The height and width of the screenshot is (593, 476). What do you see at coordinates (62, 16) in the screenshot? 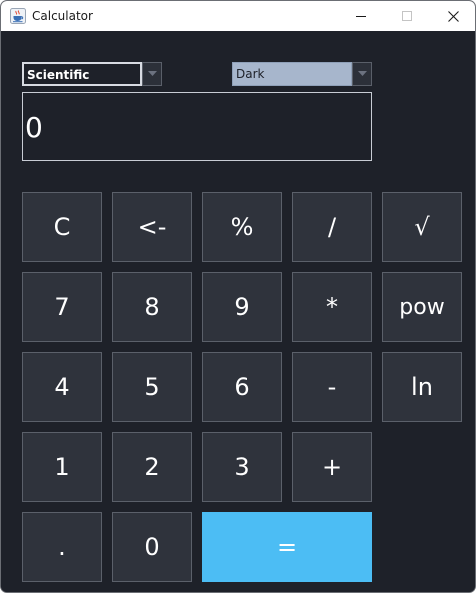
I see `window-title: Calculator` at bounding box center [62, 16].